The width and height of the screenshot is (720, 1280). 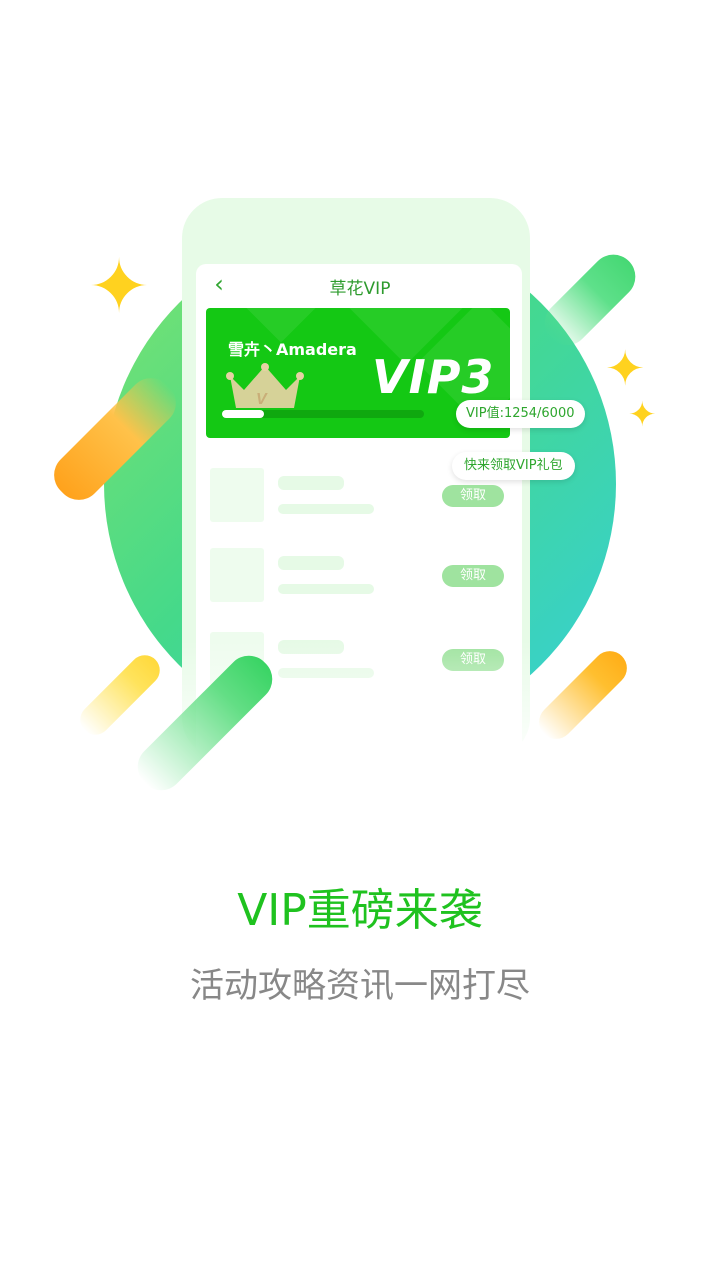 I want to click on nav-title: 草花VIP, so click(x=360, y=289).